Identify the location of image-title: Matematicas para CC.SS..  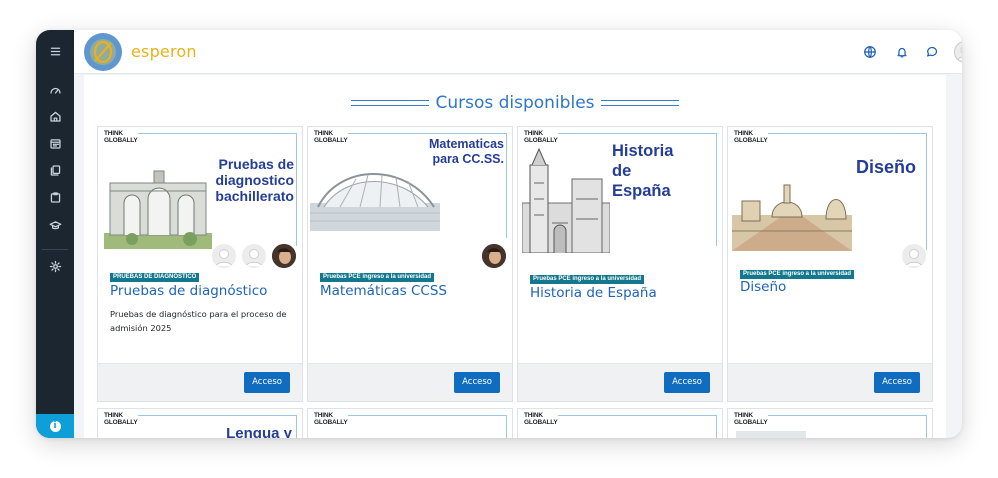
(466, 151).